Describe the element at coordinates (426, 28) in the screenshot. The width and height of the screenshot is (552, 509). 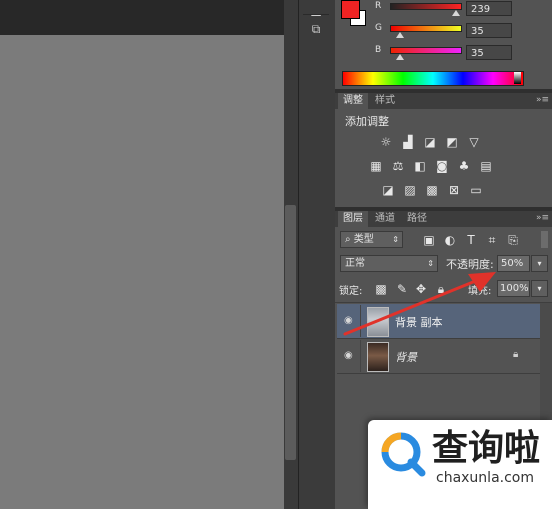
I see `channel-slider-g` at that location.